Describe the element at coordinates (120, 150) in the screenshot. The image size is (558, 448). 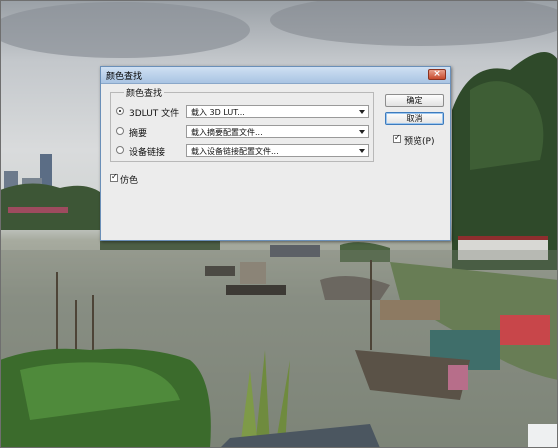
I see `radio-devicelink` at that location.